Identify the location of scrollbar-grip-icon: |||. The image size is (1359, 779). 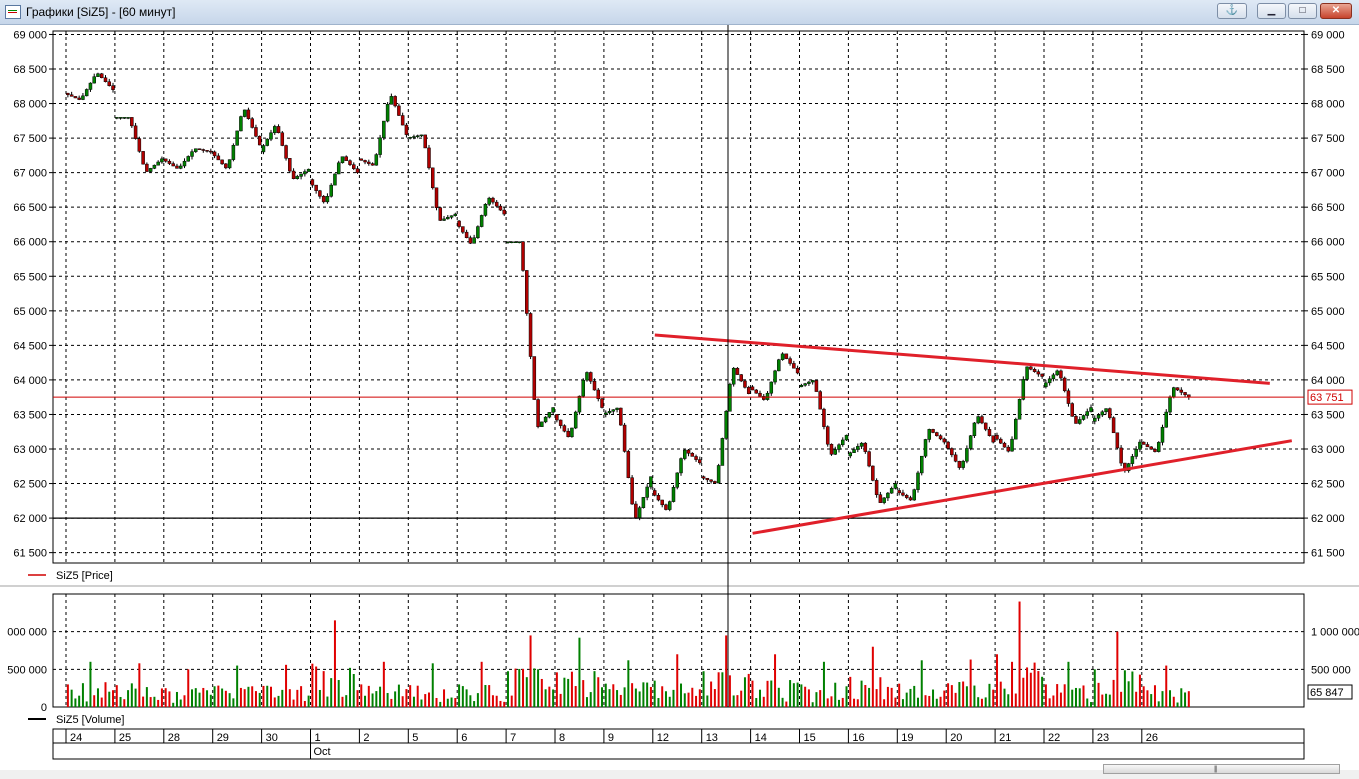
(1216, 769).